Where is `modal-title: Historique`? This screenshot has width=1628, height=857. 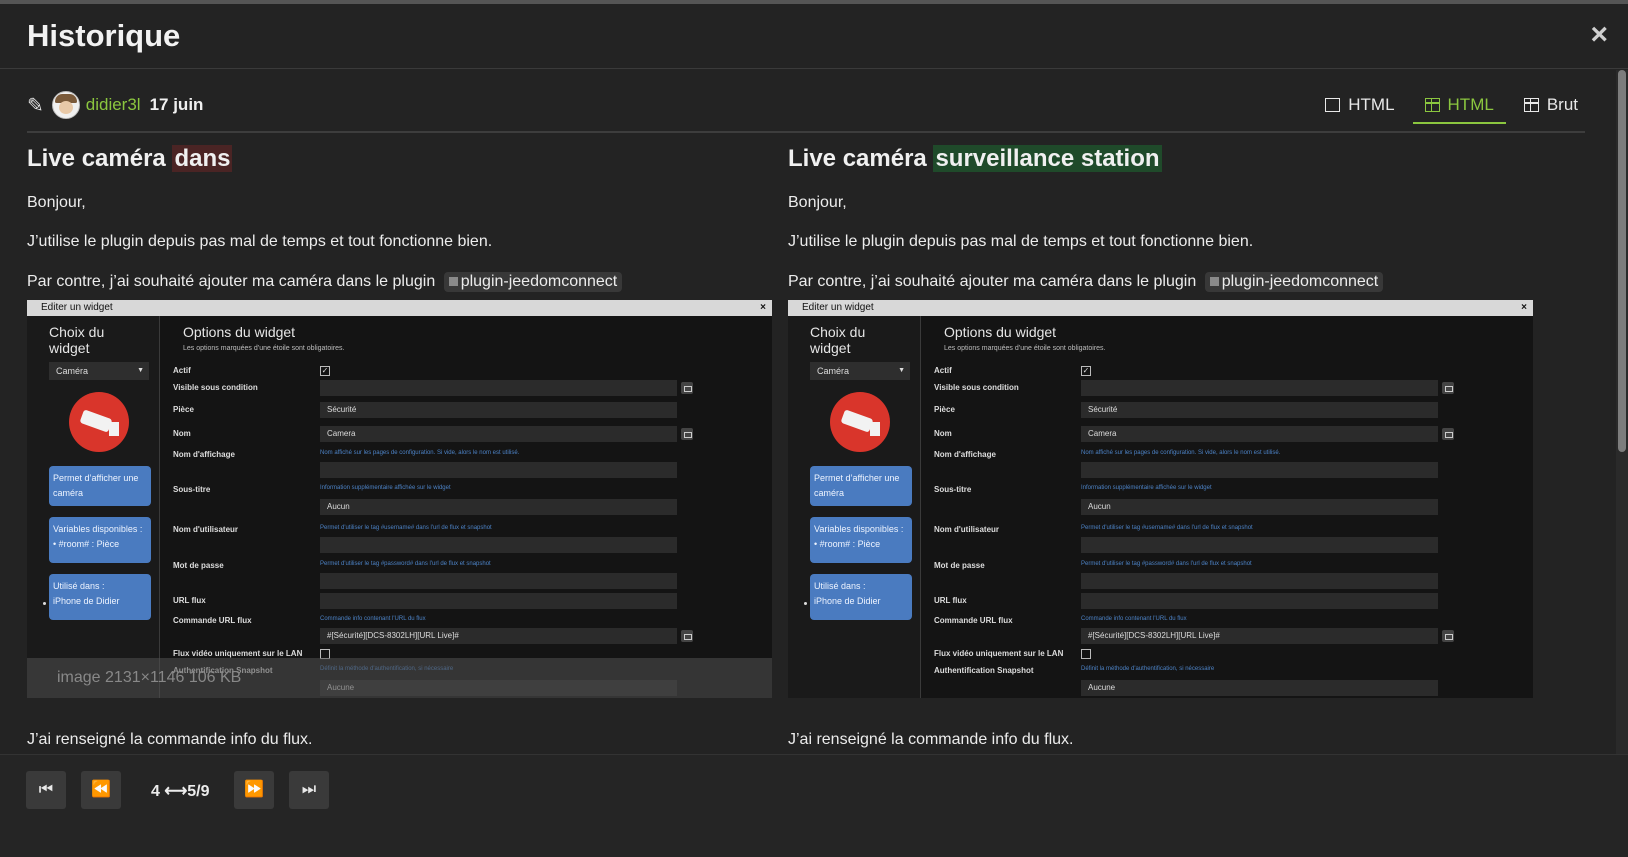 modal-title: Historique is located at coordinates (104, 35).